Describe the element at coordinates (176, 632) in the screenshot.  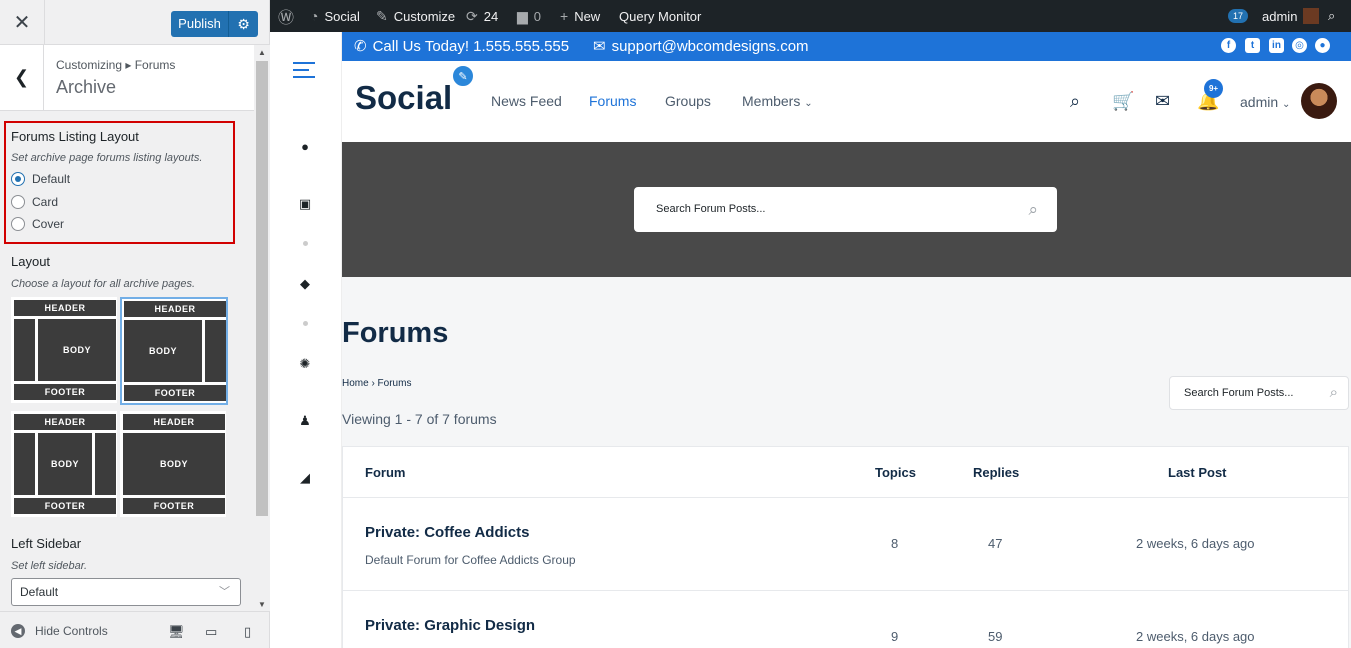
I see `desktop-preview-icon: 🖥` at that location.